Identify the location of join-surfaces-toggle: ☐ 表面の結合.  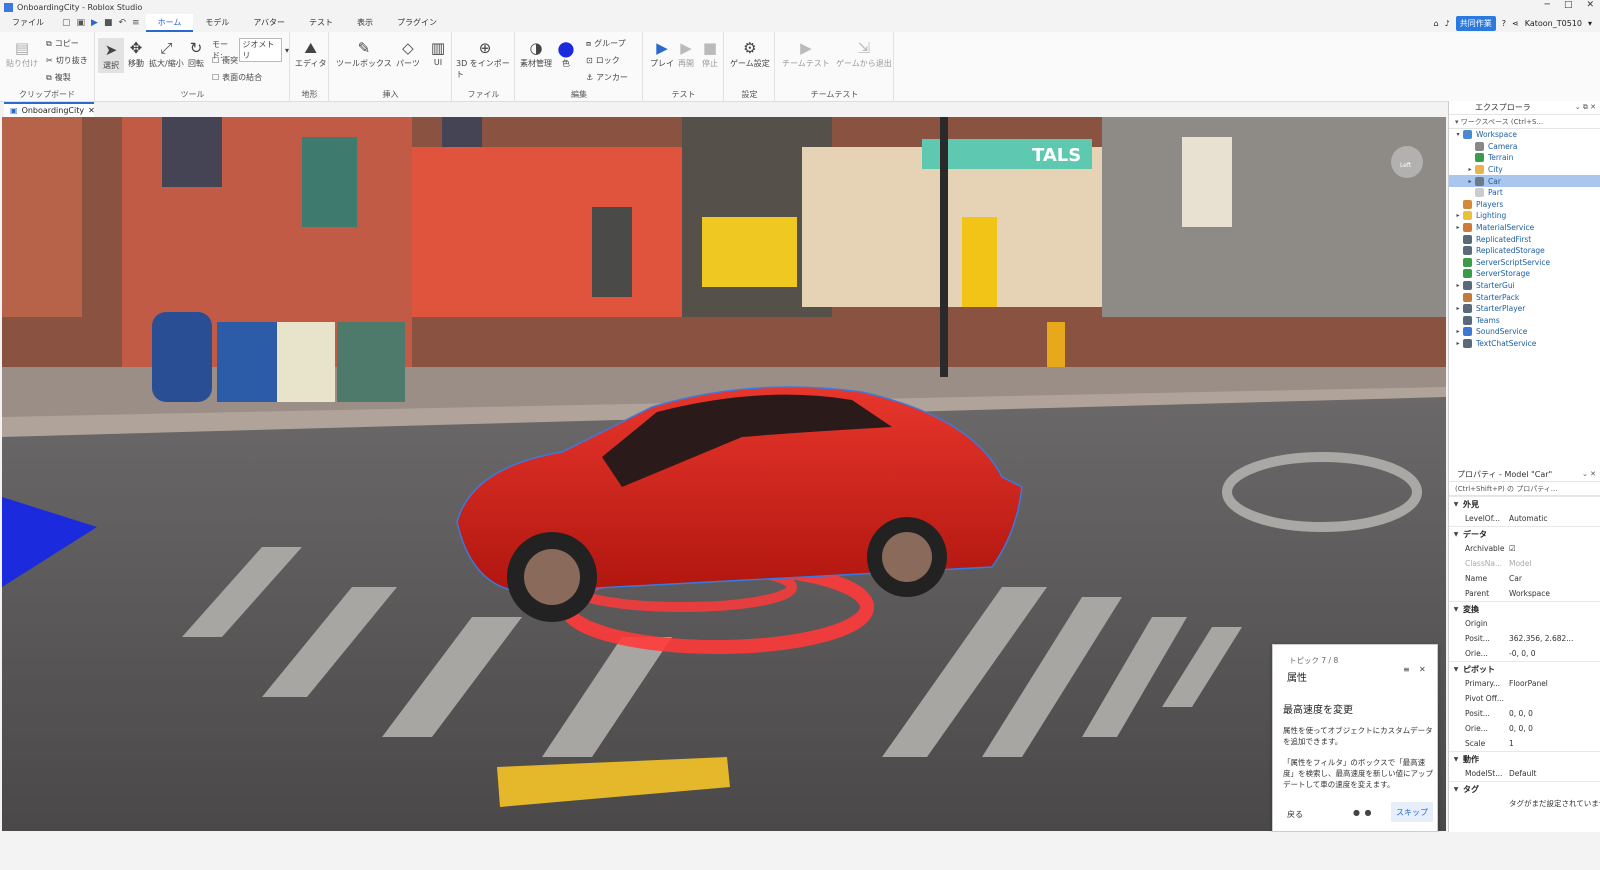
(237, 77).